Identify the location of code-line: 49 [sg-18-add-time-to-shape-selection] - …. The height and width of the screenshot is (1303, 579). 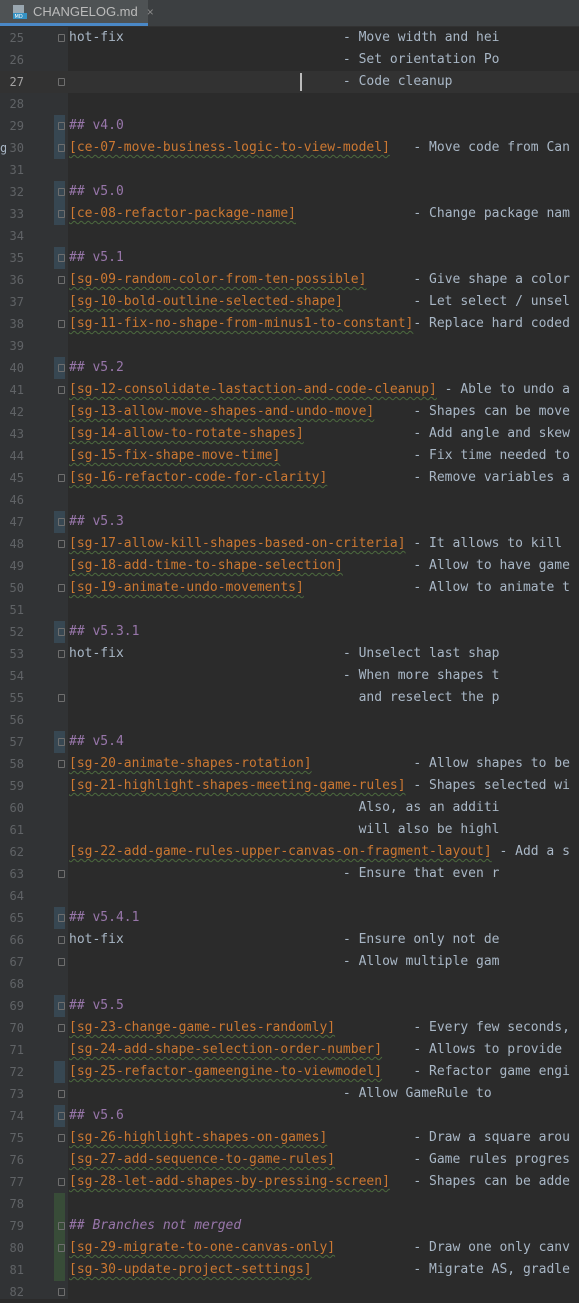
(289, 566).